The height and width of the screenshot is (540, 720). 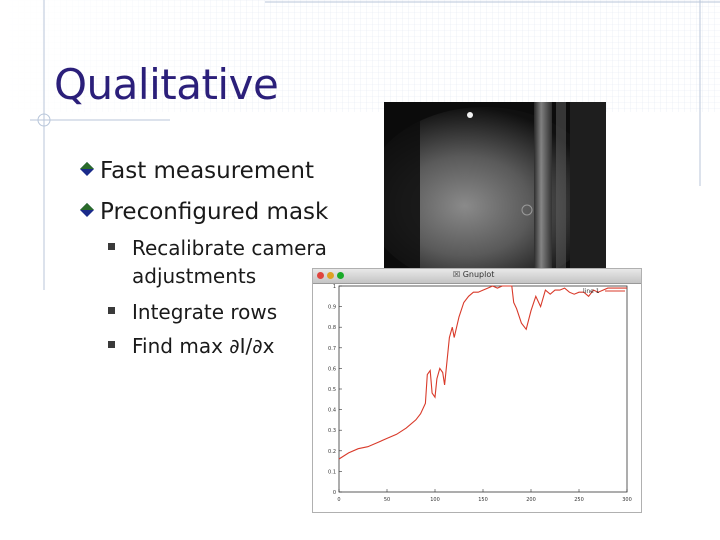 What do you see at coordinates (203, 346) in the screenshot?
I see `sub-bullet-text: Find max ∂I/∂x` at bounding box center [203, 346].